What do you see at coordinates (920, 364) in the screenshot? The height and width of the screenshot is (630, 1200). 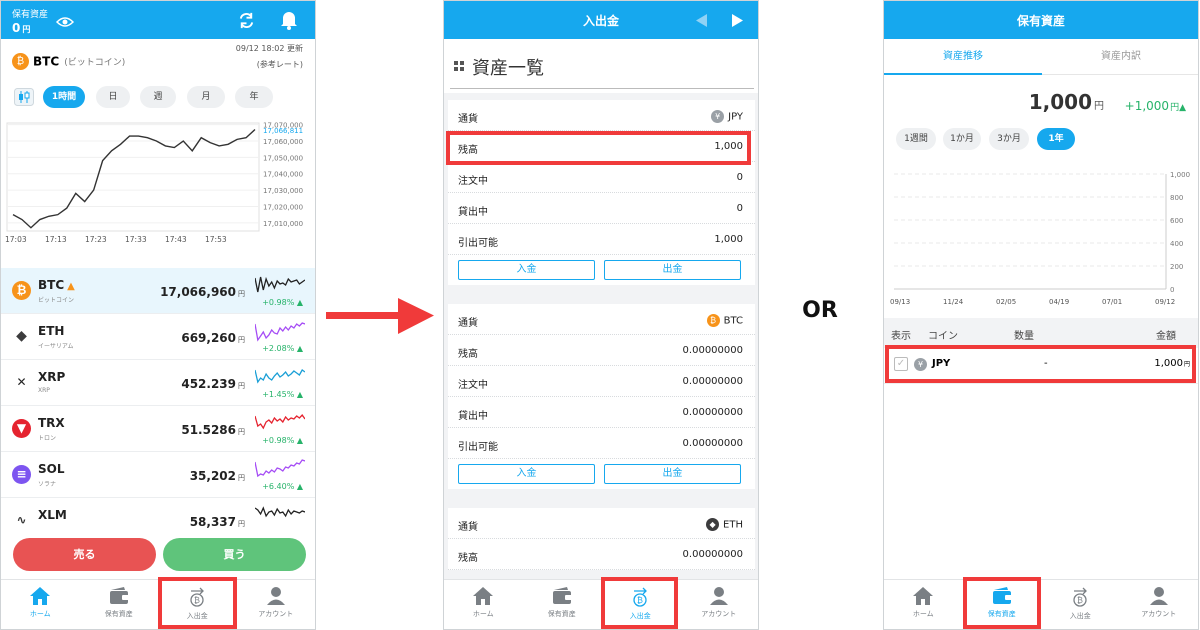 I see `jpy-coin-icon: ¥` at bounding box center [920, 364].